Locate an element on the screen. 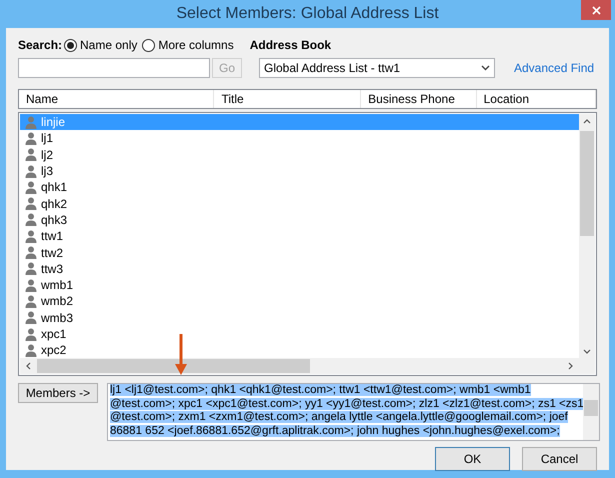 The height and width of the screenshot is (478, 615). chevron-up-icon is located at coordinates (587, 121).